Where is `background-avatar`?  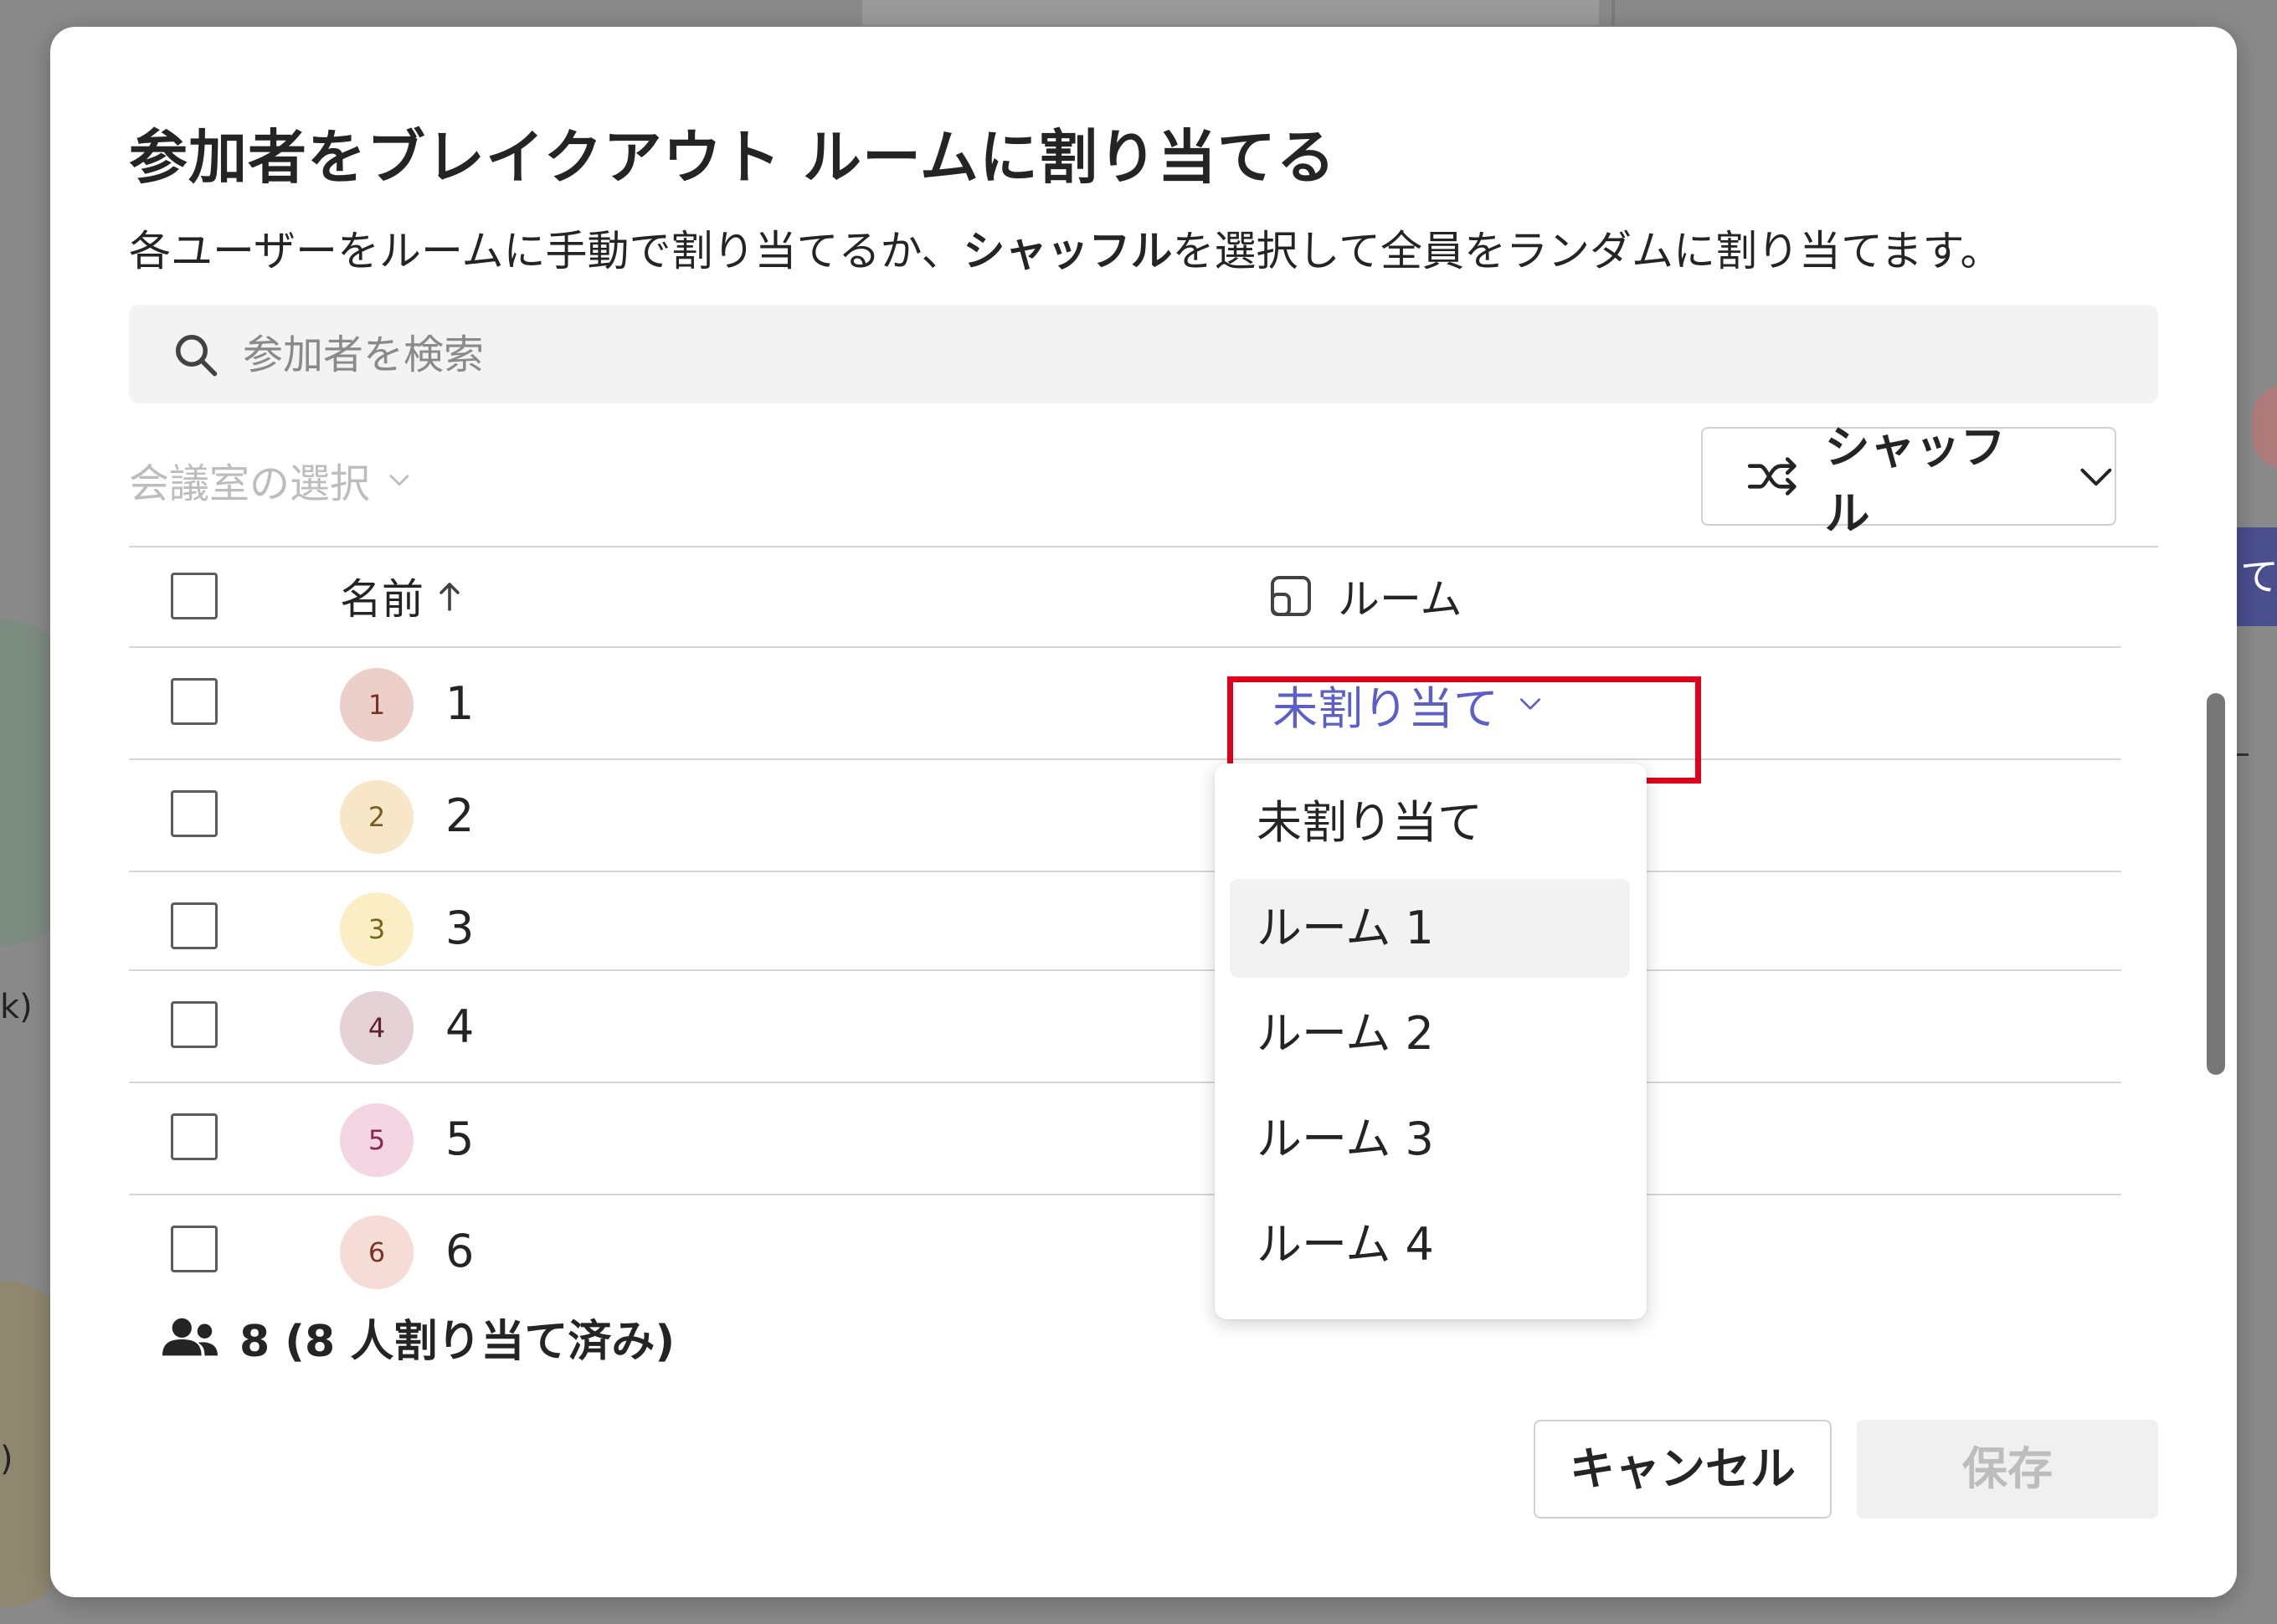 background-avatar is located at coordinates (2264, 427).